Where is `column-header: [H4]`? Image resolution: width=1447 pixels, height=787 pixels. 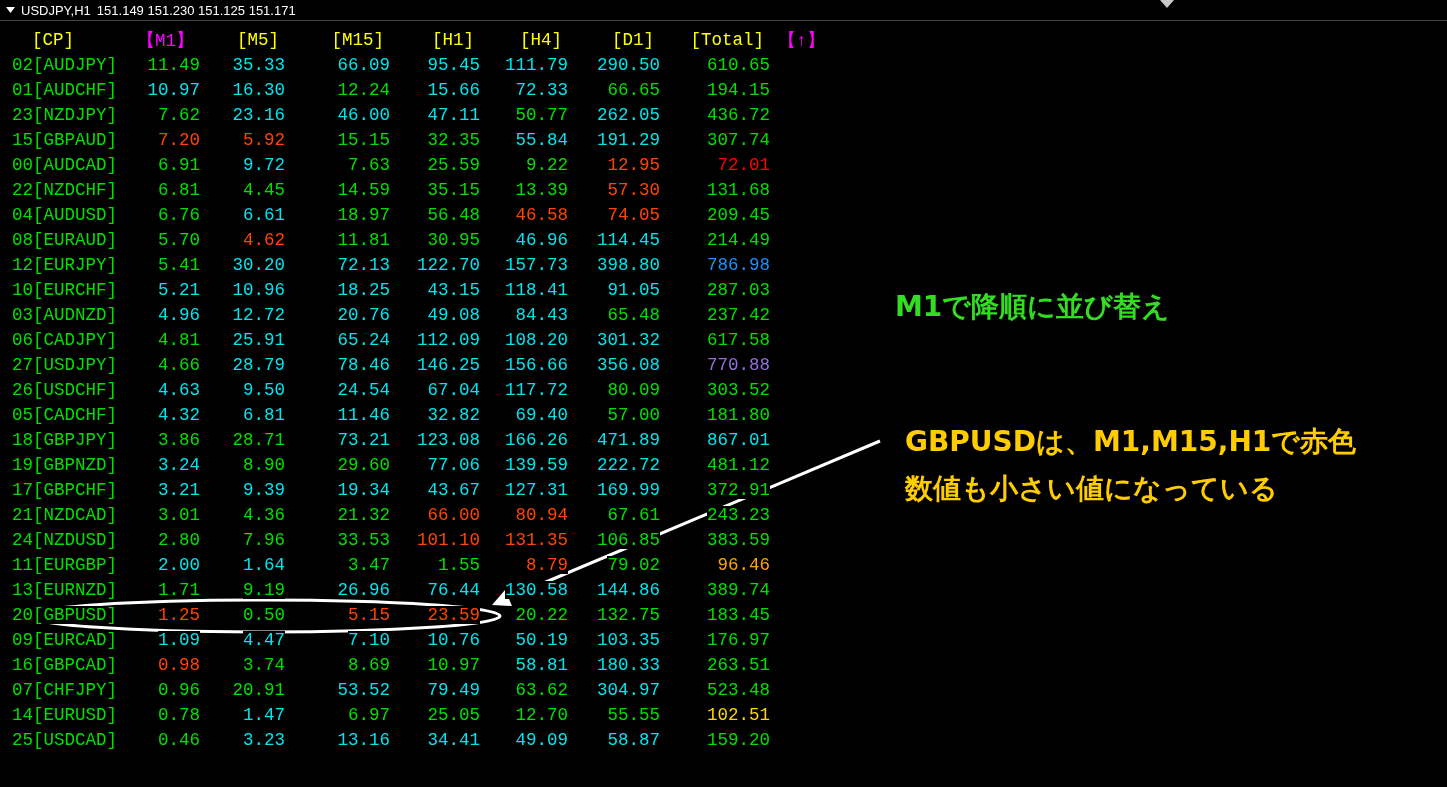
column-header: [H4] is located at coordinates (541, 39).